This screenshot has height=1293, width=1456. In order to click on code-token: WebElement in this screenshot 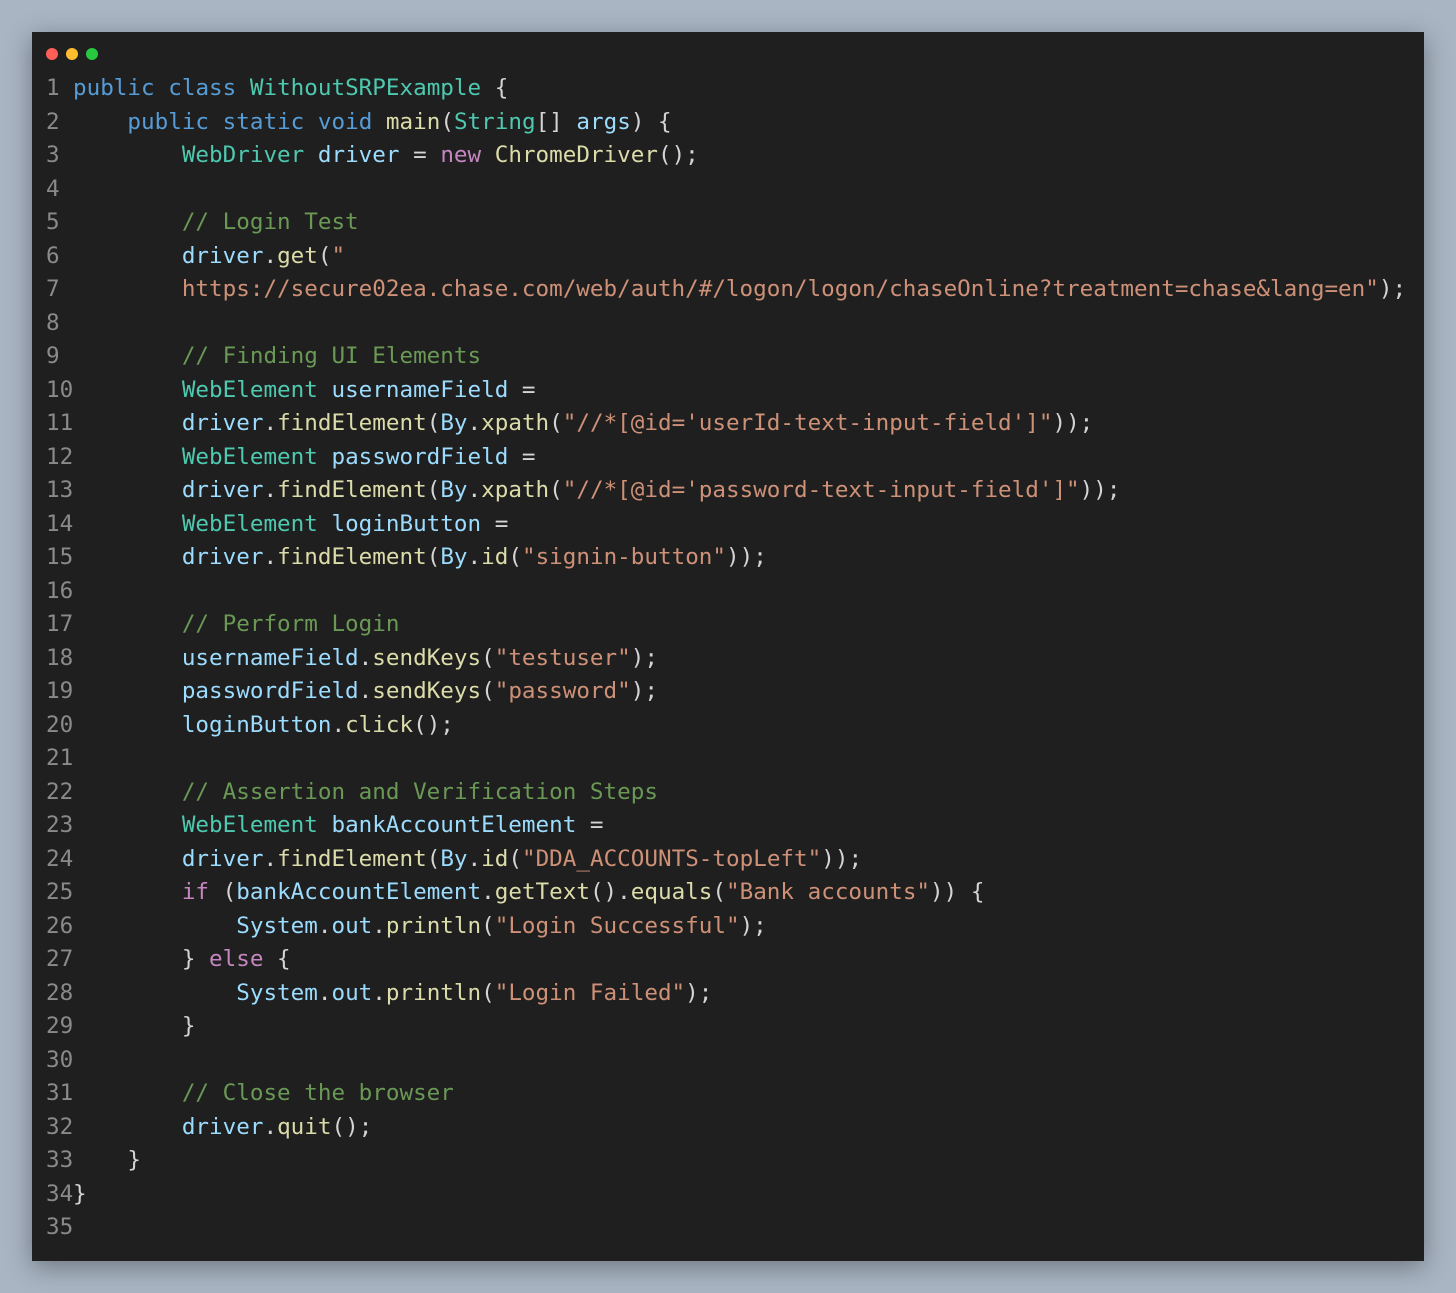, I will do `click(249, 523)`.